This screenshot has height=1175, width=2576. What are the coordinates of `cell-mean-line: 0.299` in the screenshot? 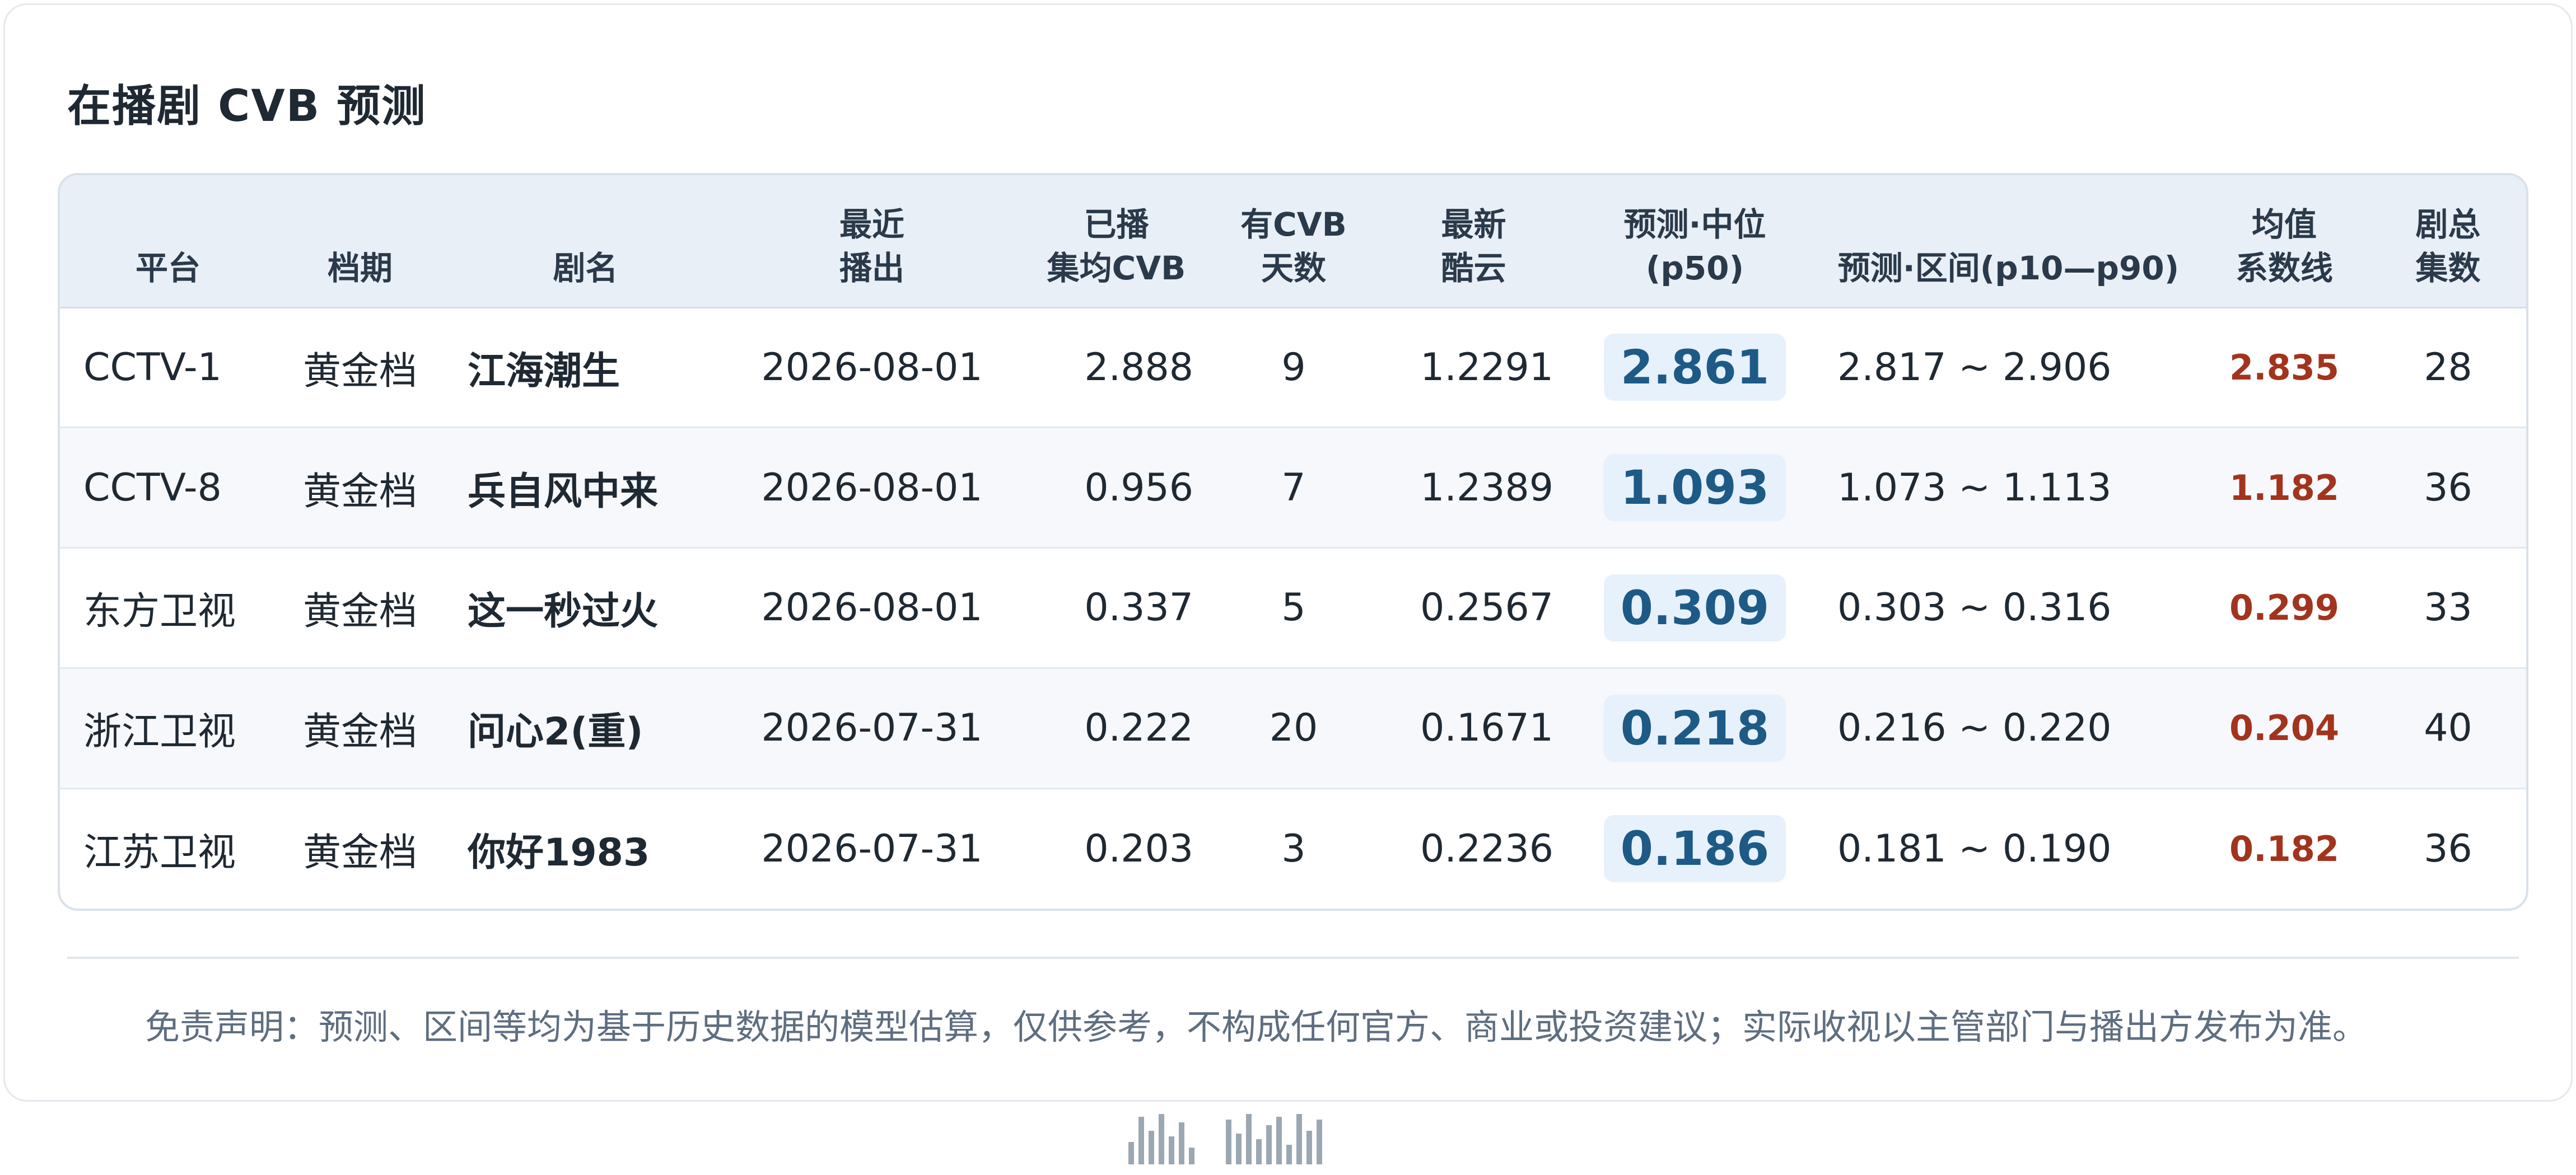 It's located at (2285, 608).